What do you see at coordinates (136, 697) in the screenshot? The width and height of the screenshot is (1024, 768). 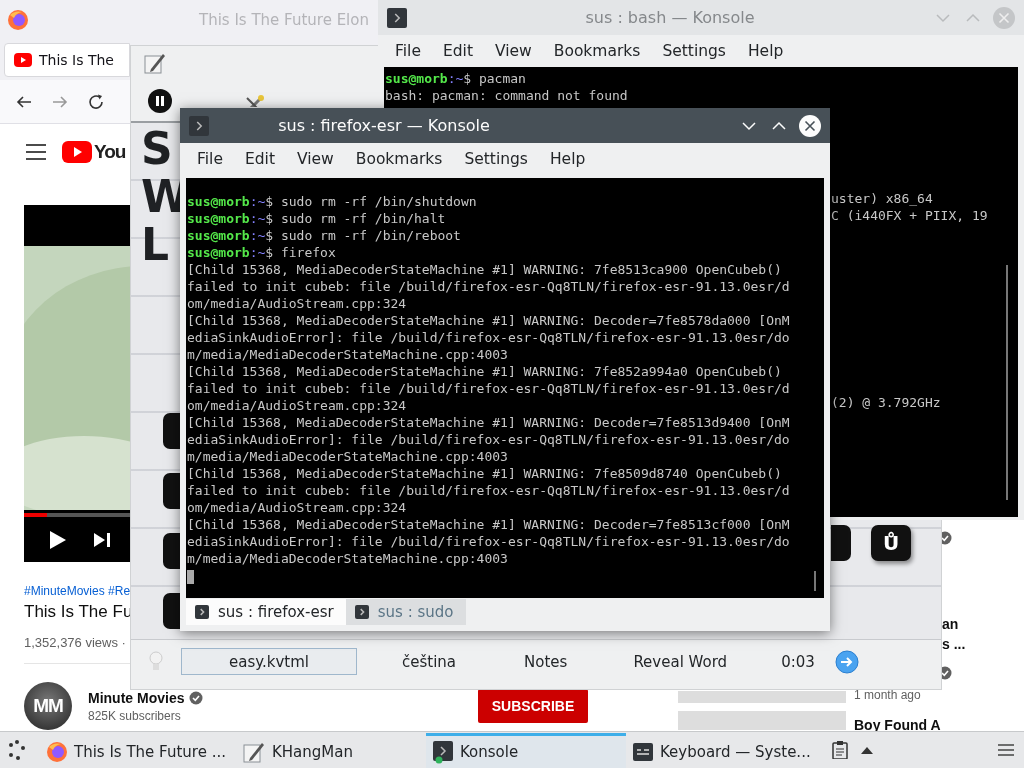 I see `channel-name: Minute Movies` at bounding box center [136, 697].